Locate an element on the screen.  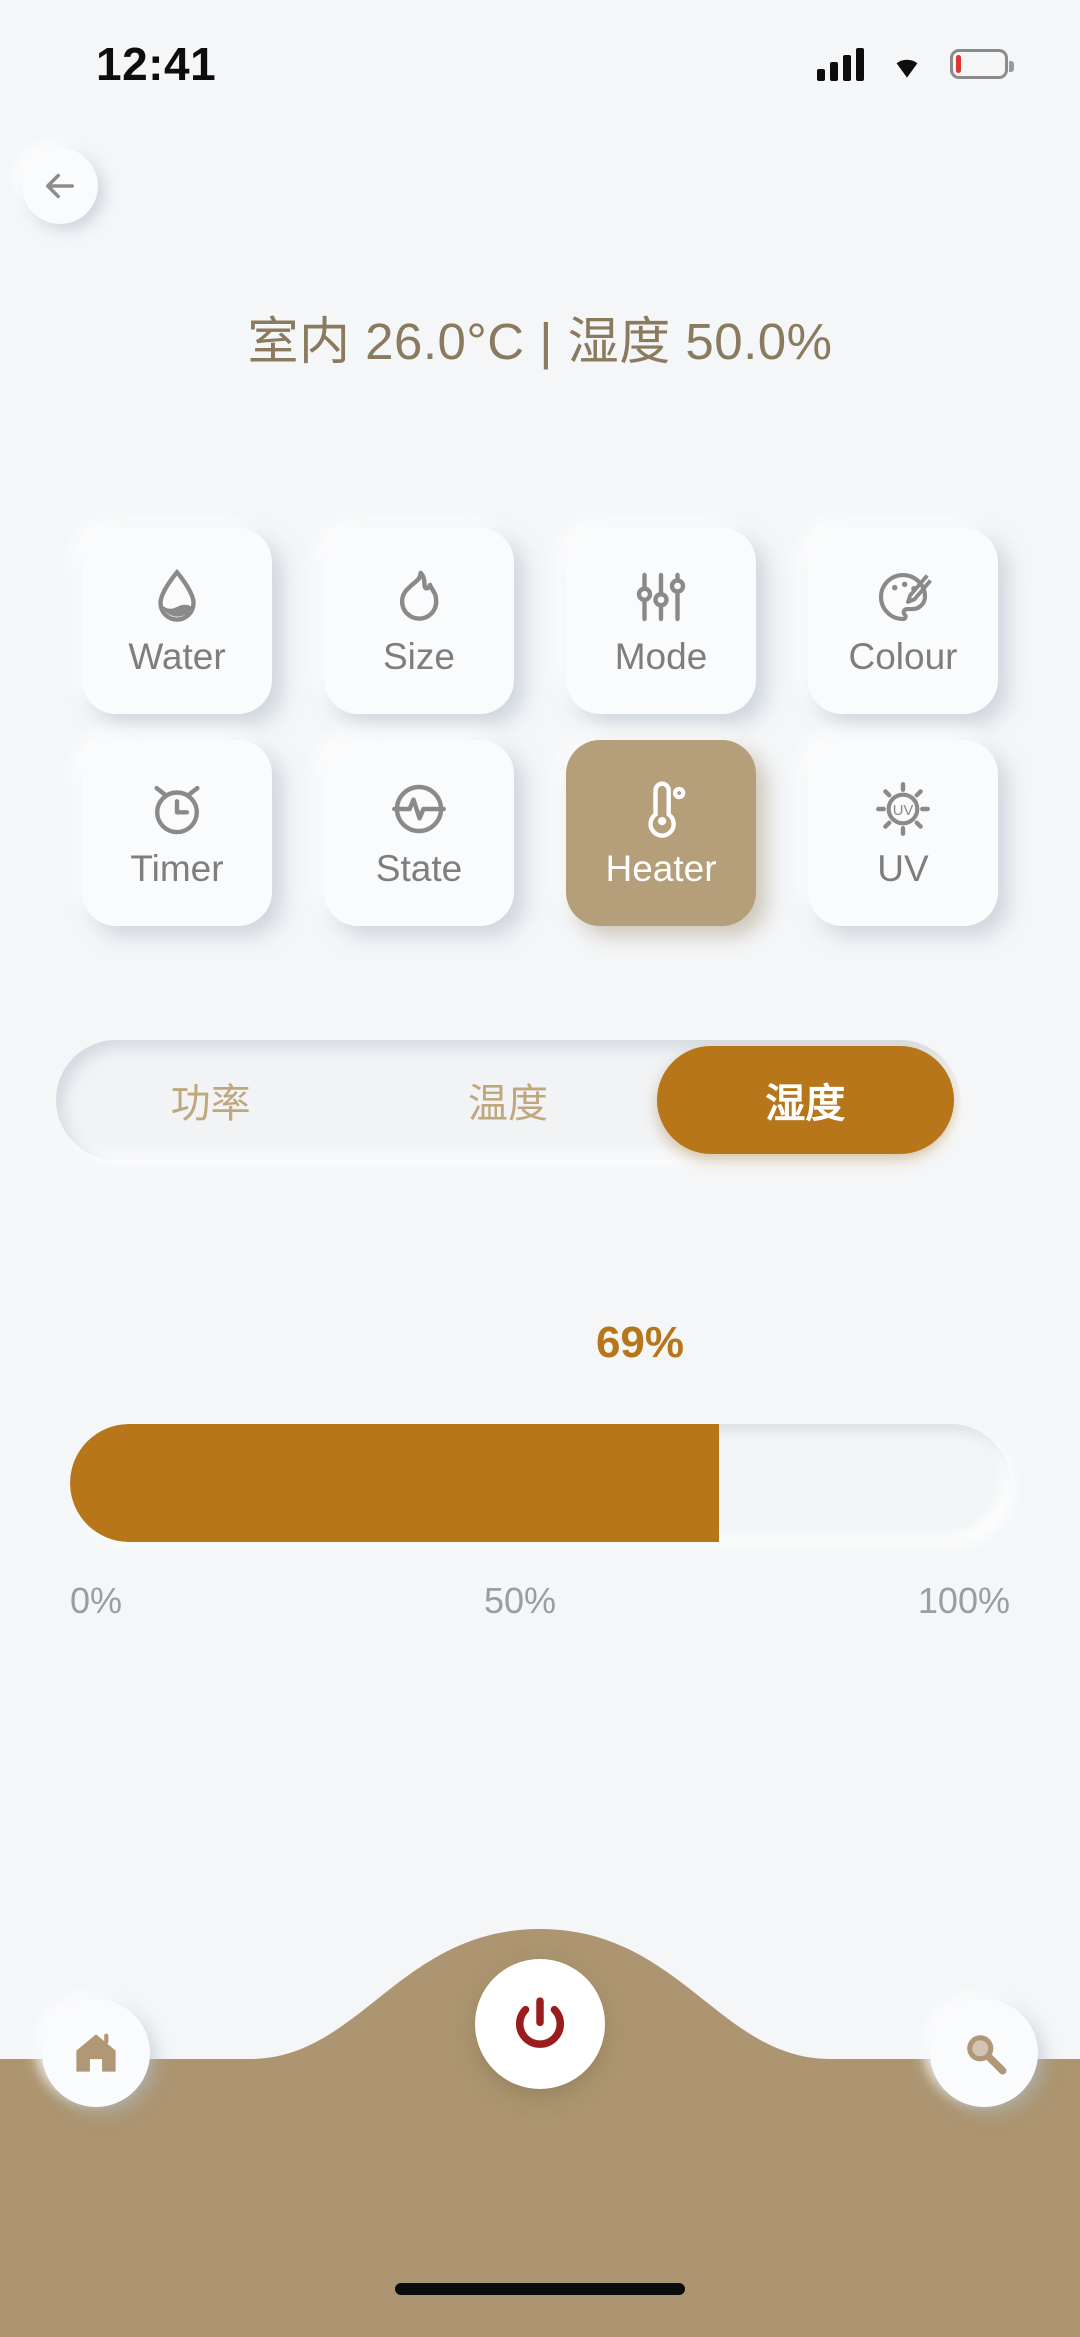
segment-temperature: 温度 is located at coordinates (507, 1100).